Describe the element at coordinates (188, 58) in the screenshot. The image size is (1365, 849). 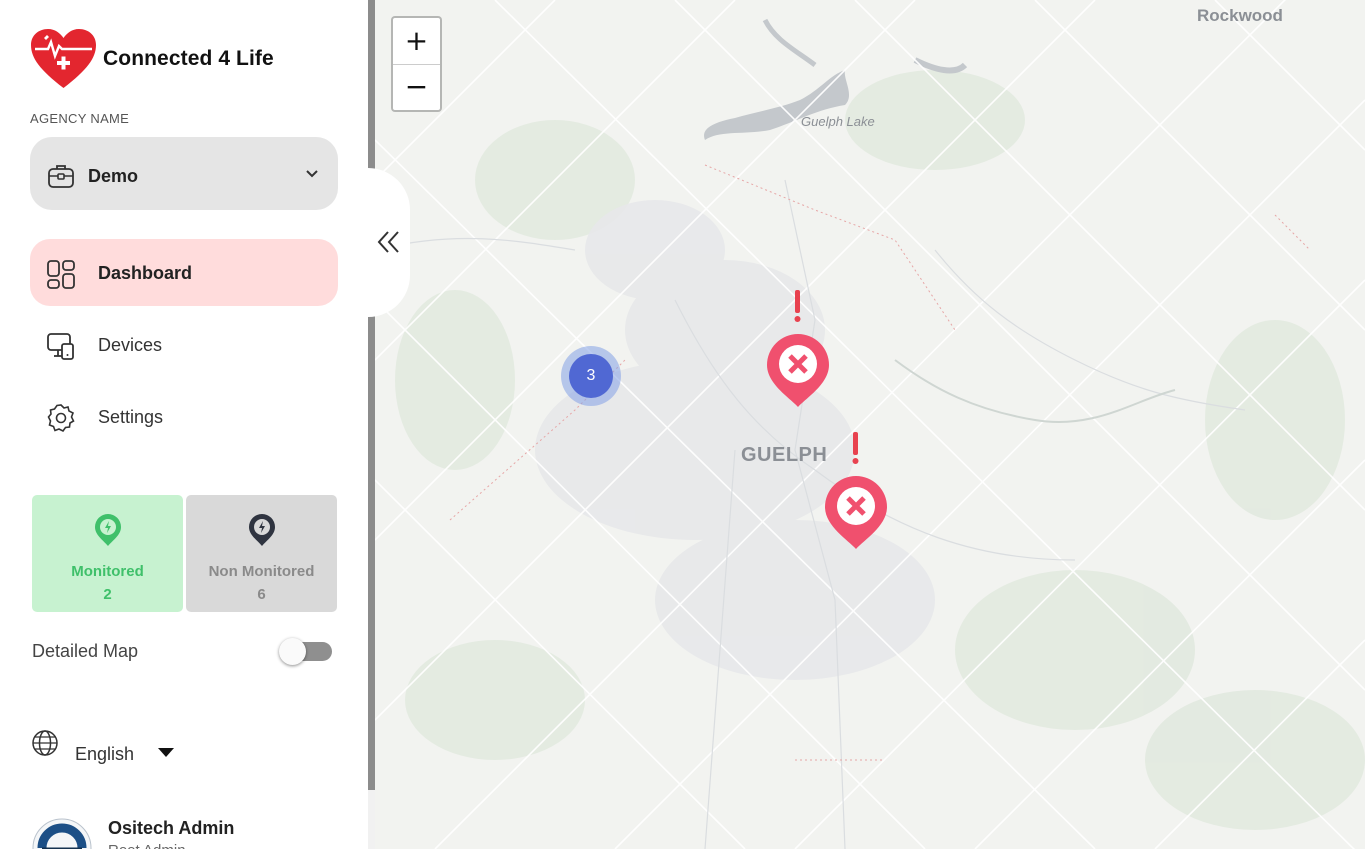
I see `brand-name: Connected 4 Life` at that location.